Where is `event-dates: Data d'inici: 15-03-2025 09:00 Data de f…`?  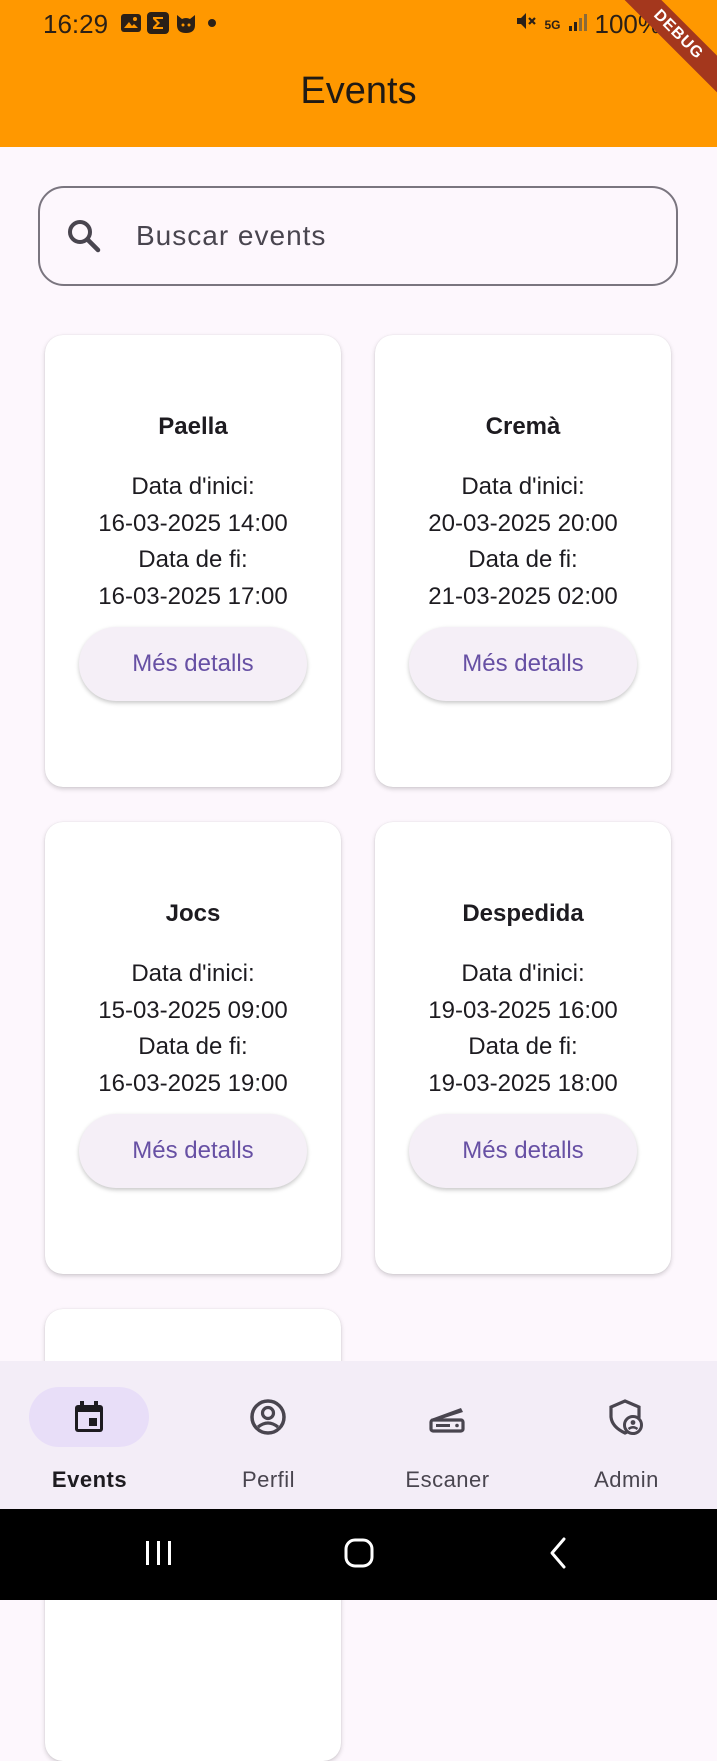 event-dates: Data d'inici: 15-03-2025 09:00 Data de f… is located at coordinates (193, 1029).